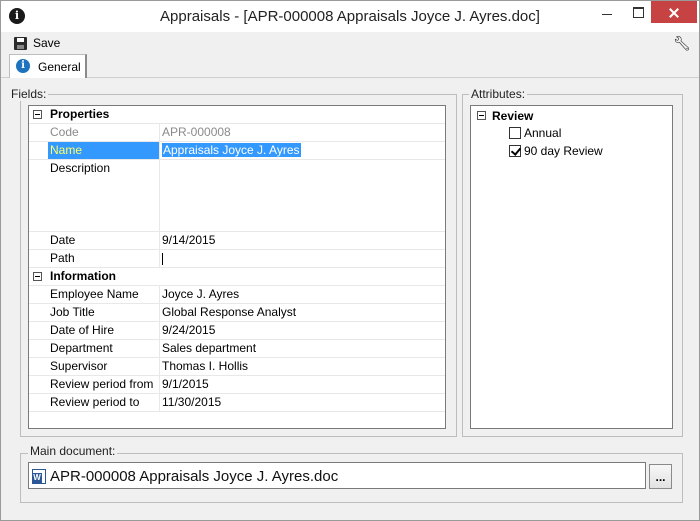  Describe the element at coordinates (102, 384) in the screenshot. I see `field-label: Review period from` at that location.